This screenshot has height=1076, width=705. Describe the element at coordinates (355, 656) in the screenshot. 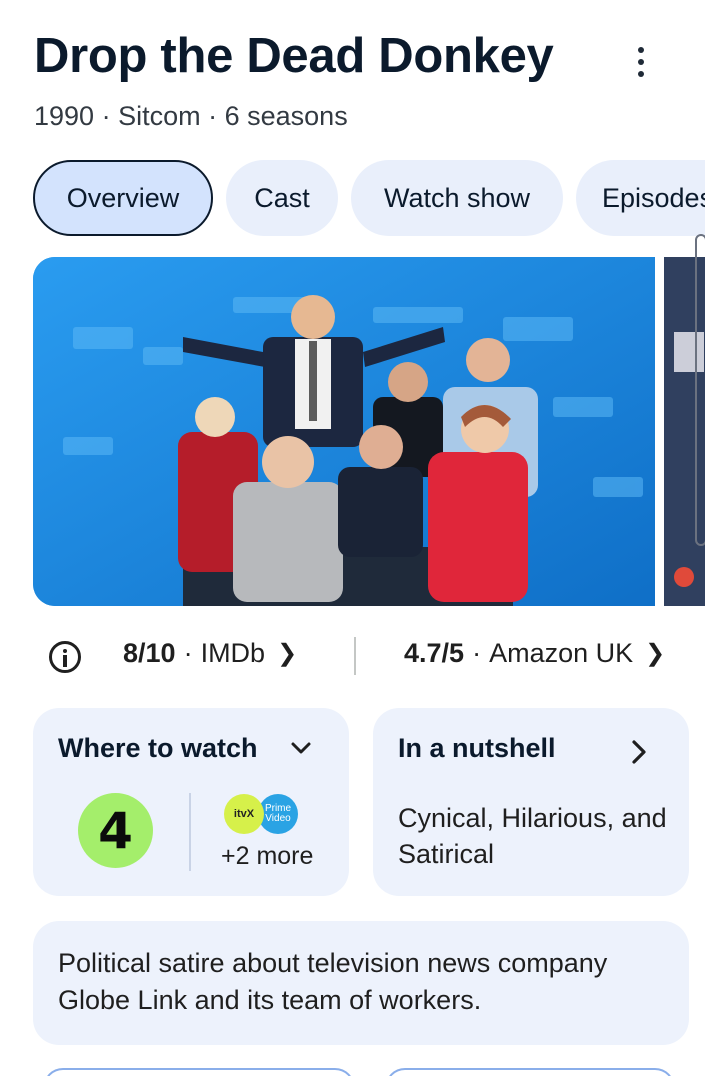

I see `ratings-divider` at that location.